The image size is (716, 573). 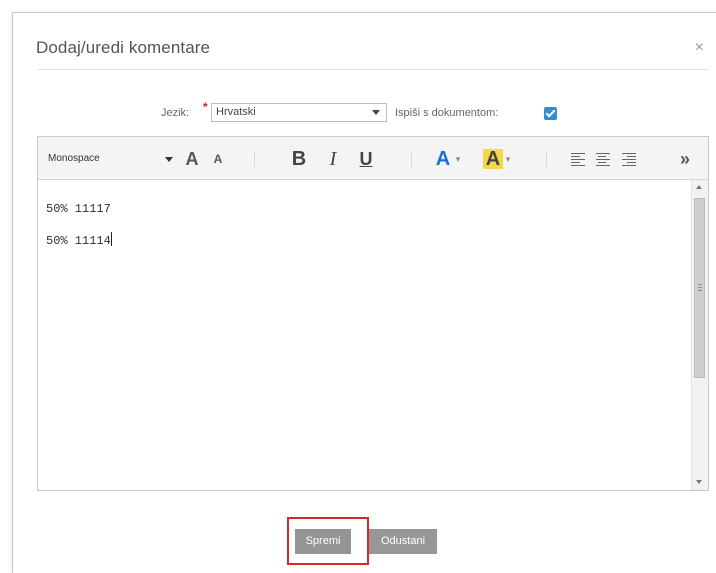 What do you see at coordinates (192, 159) in the screenshot?
I see `grow-font-icon: A` at bounding box center [192, 159].